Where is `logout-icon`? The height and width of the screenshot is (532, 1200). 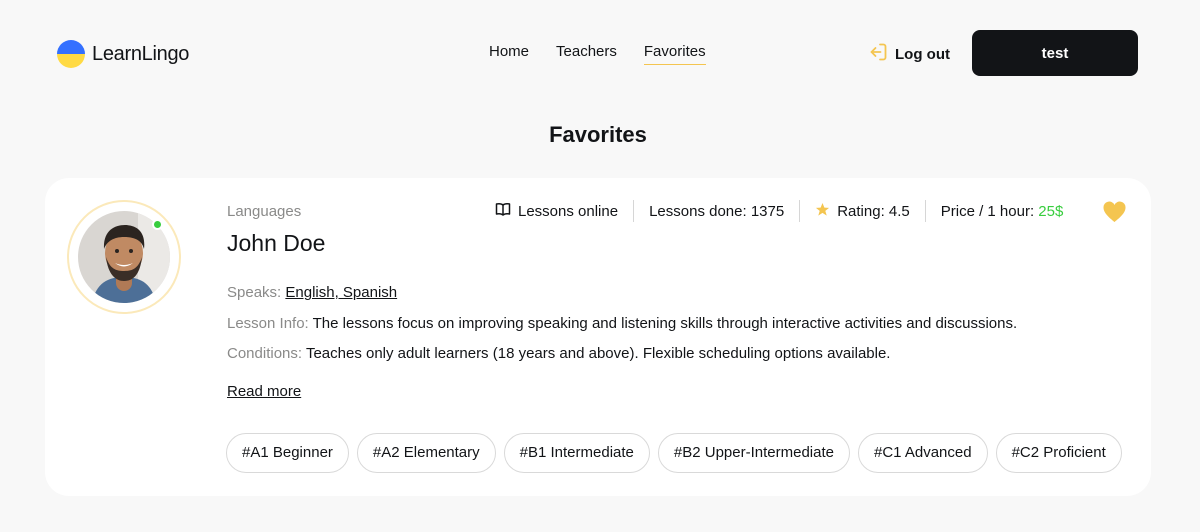
logout-icon is located at coordinates (878, 54).